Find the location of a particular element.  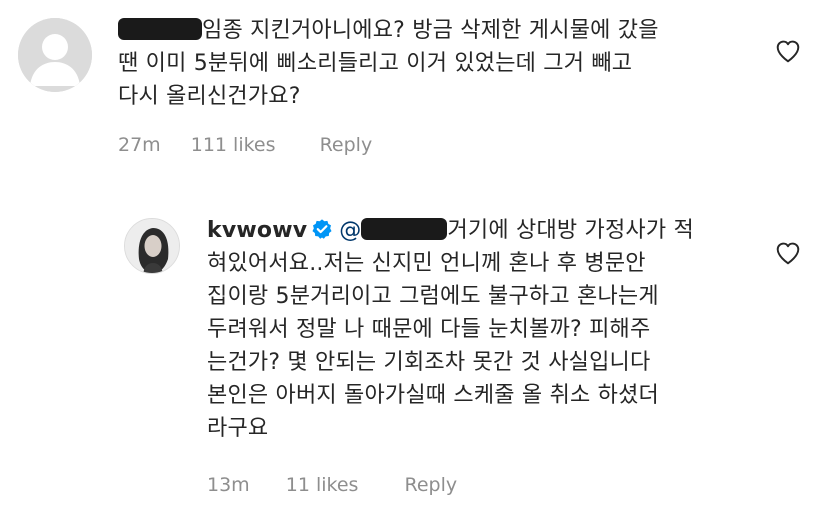

profile-photo-icon is located at coordinates (152, 246).